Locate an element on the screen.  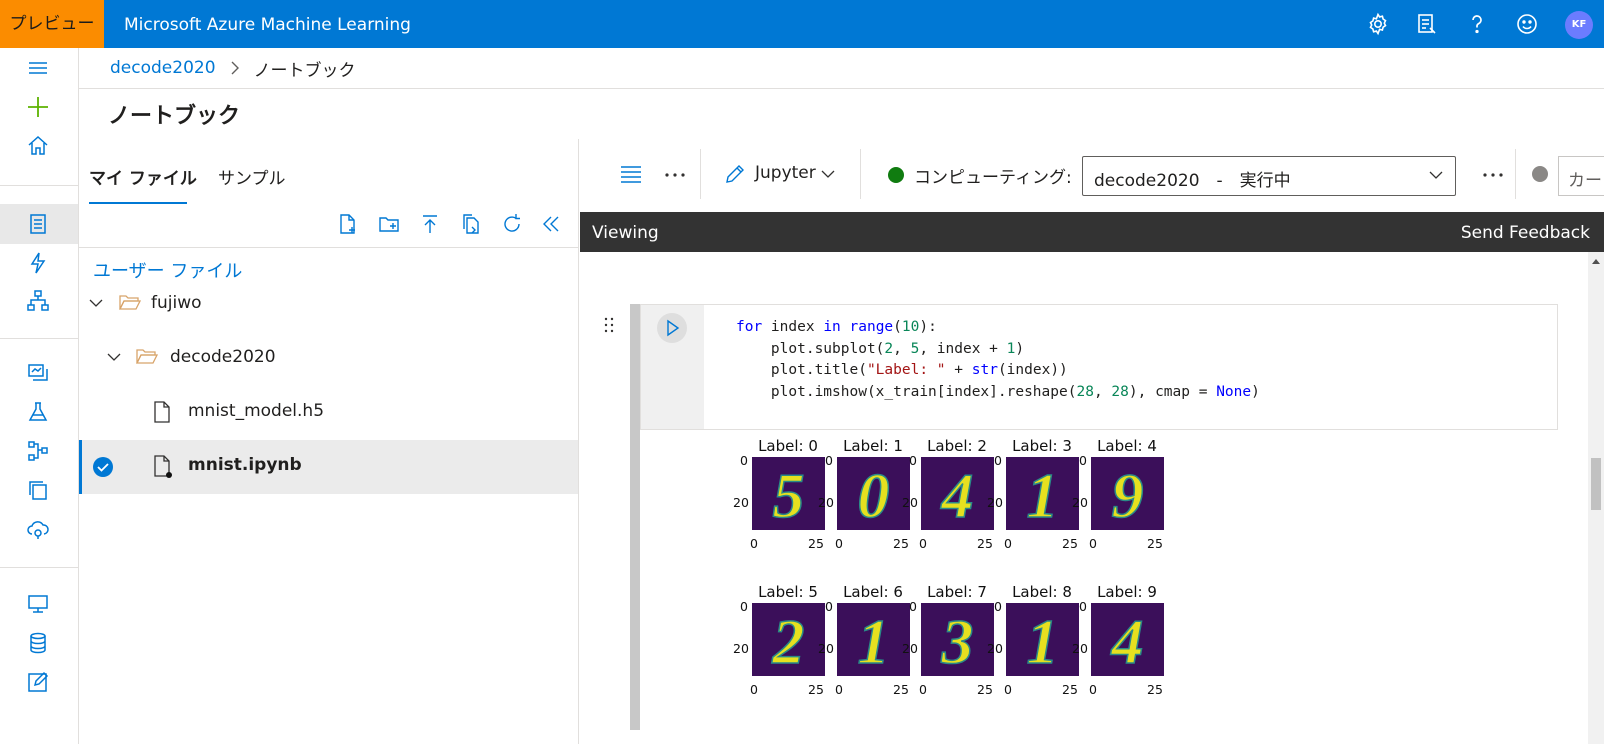
send-feedback-link: Send Feedback is located at coordinates (1525, 233).